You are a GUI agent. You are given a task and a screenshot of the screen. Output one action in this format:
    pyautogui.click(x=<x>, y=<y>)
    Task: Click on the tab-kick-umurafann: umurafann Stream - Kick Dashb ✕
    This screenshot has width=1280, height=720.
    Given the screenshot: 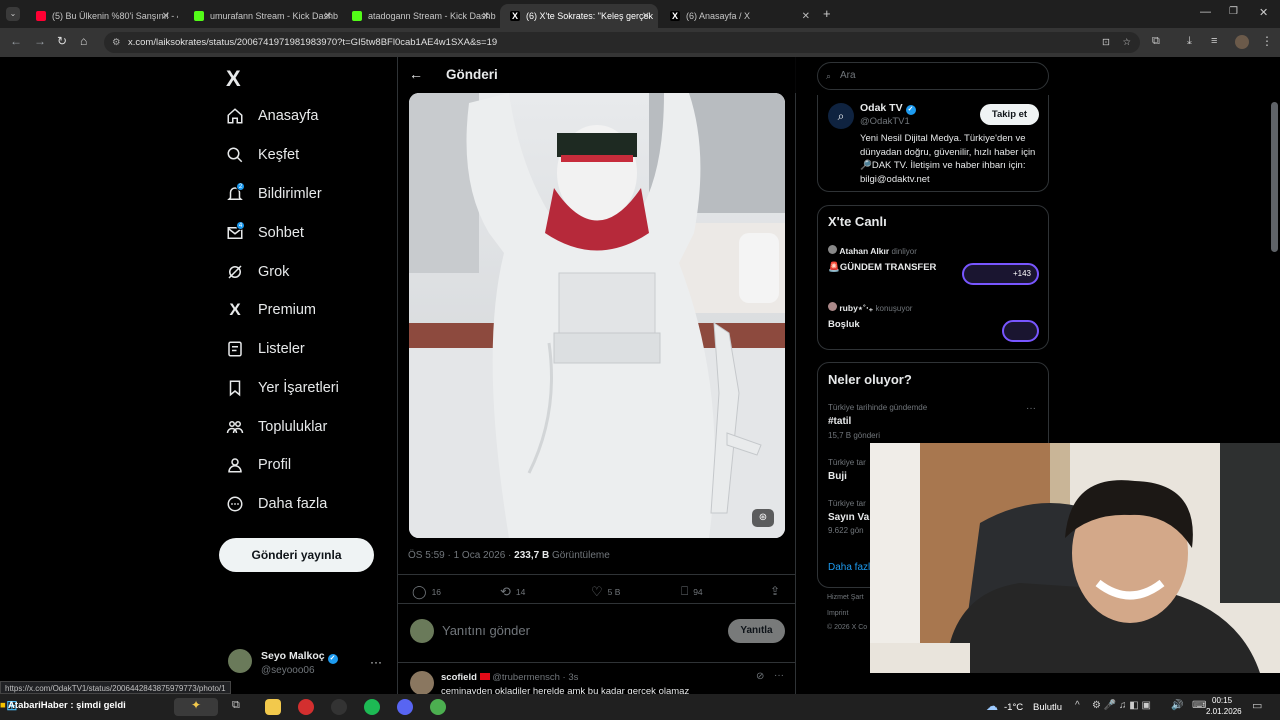 What is the action you would take?
    pyautogui.click(x=262, y=16)
    